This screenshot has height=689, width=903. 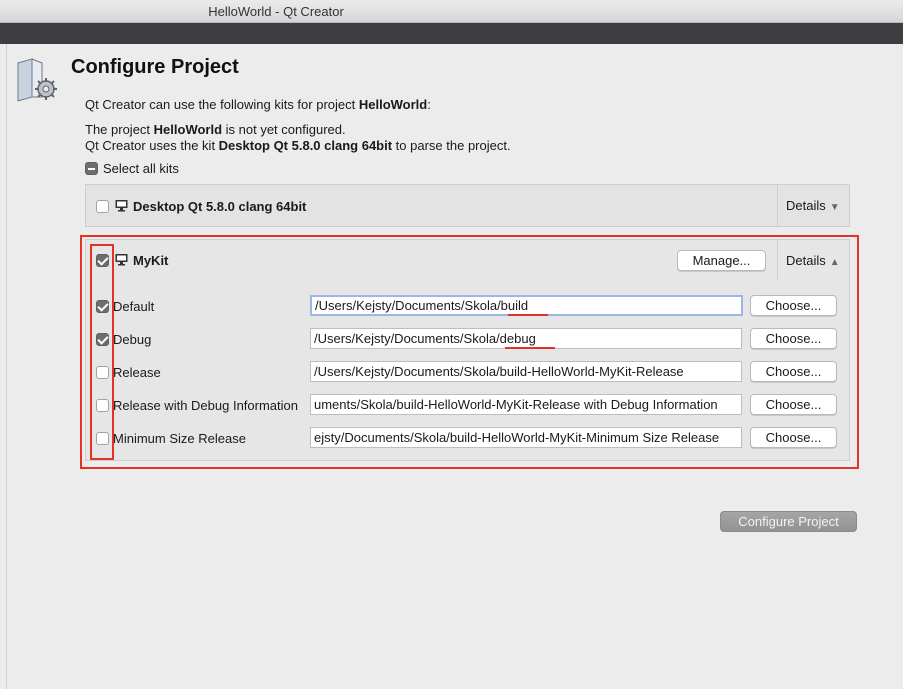 What do you see at coordinates (528, 315) in the screenshot?
I see `annotation-underline-build` at bounding box center [528, 315].